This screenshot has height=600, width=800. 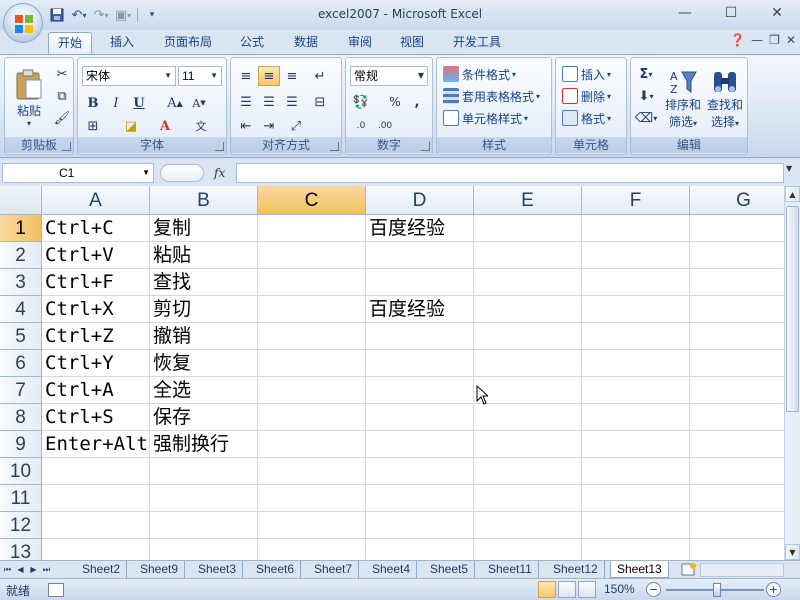 I want to click on ribbon-minimize-icon: —, so click(x=757, y=40).